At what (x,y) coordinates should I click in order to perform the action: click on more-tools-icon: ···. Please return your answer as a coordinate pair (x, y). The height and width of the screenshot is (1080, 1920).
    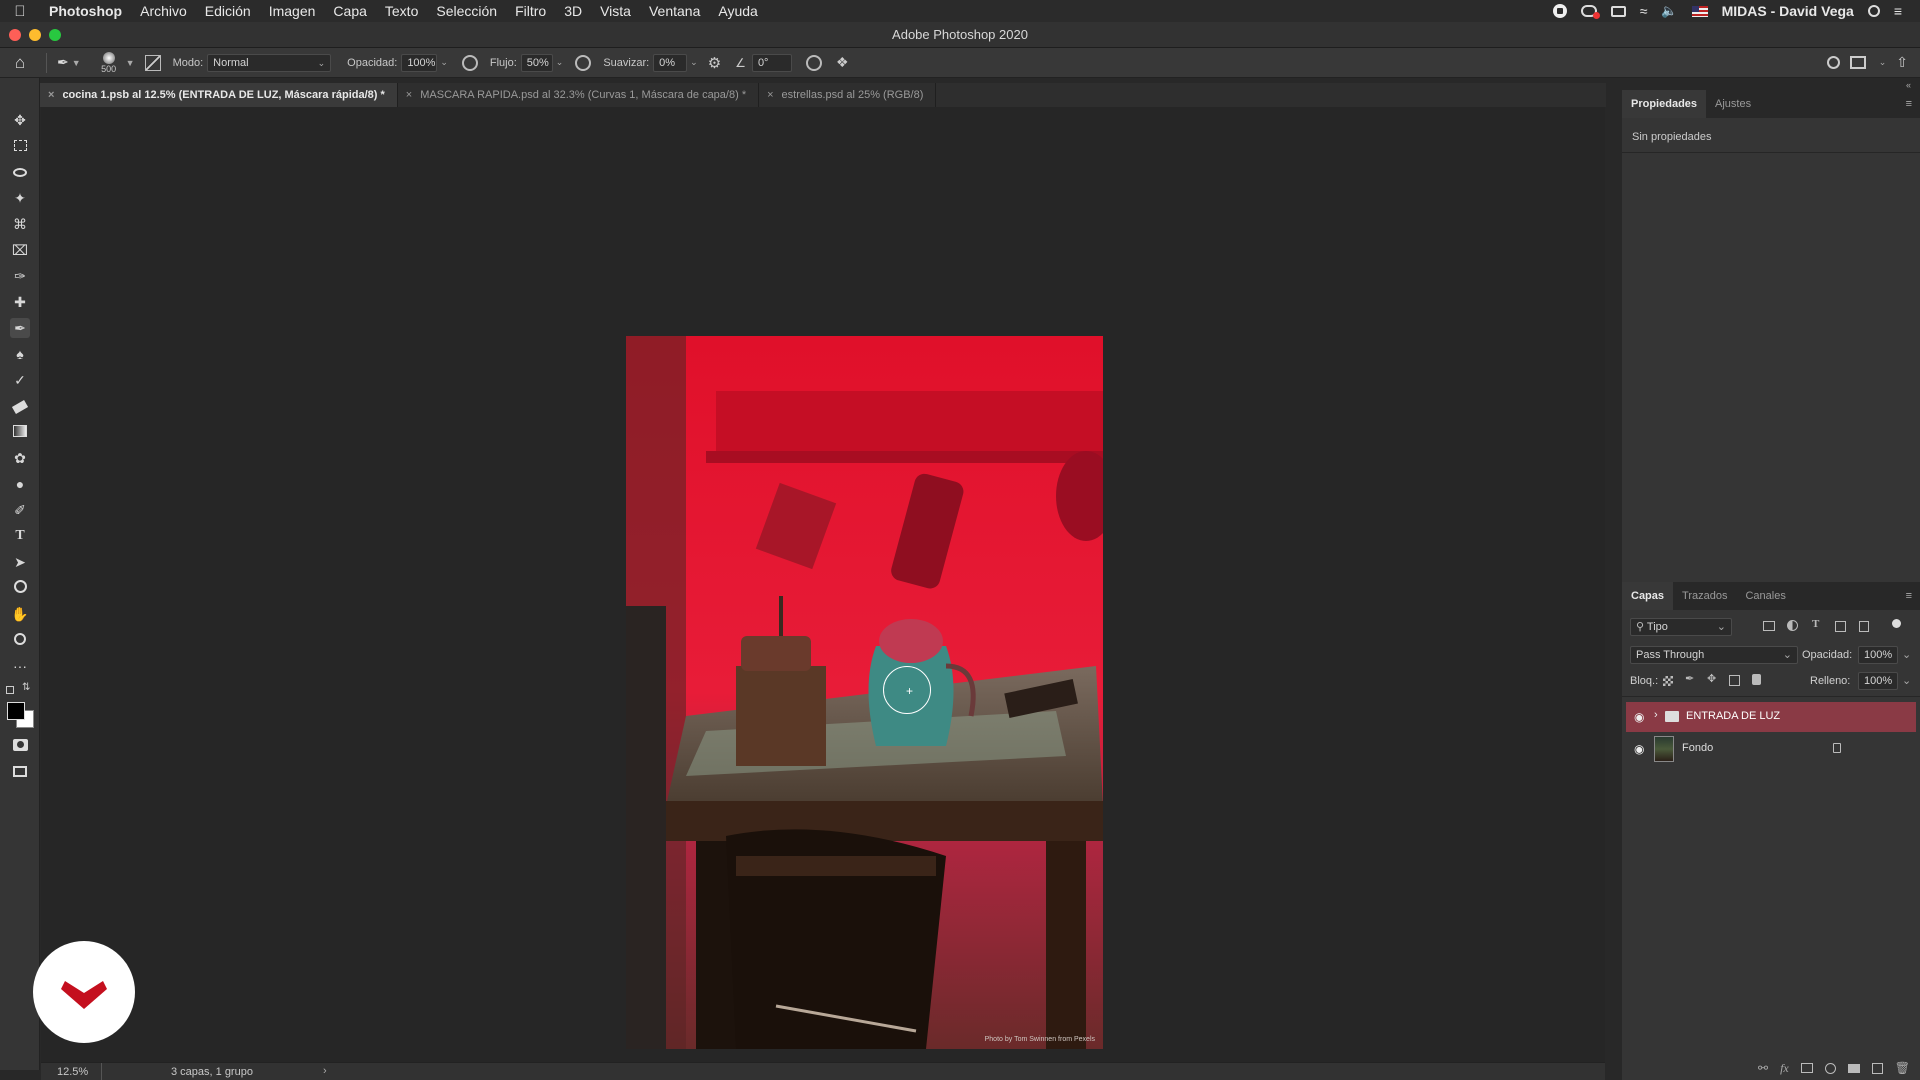
    Looking at the image, I should click on (20, 666).